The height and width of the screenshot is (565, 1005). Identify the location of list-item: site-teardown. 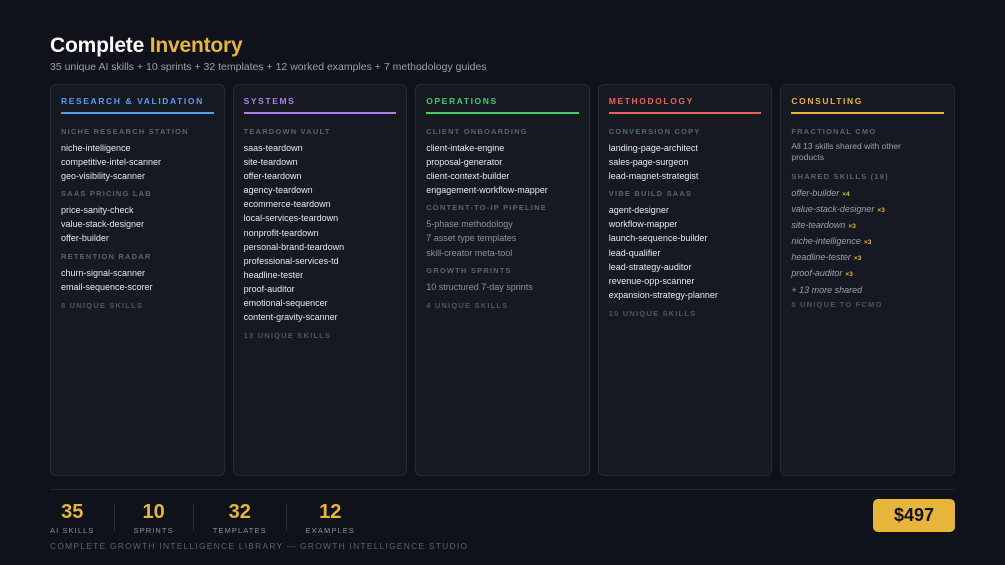
(270, 162).